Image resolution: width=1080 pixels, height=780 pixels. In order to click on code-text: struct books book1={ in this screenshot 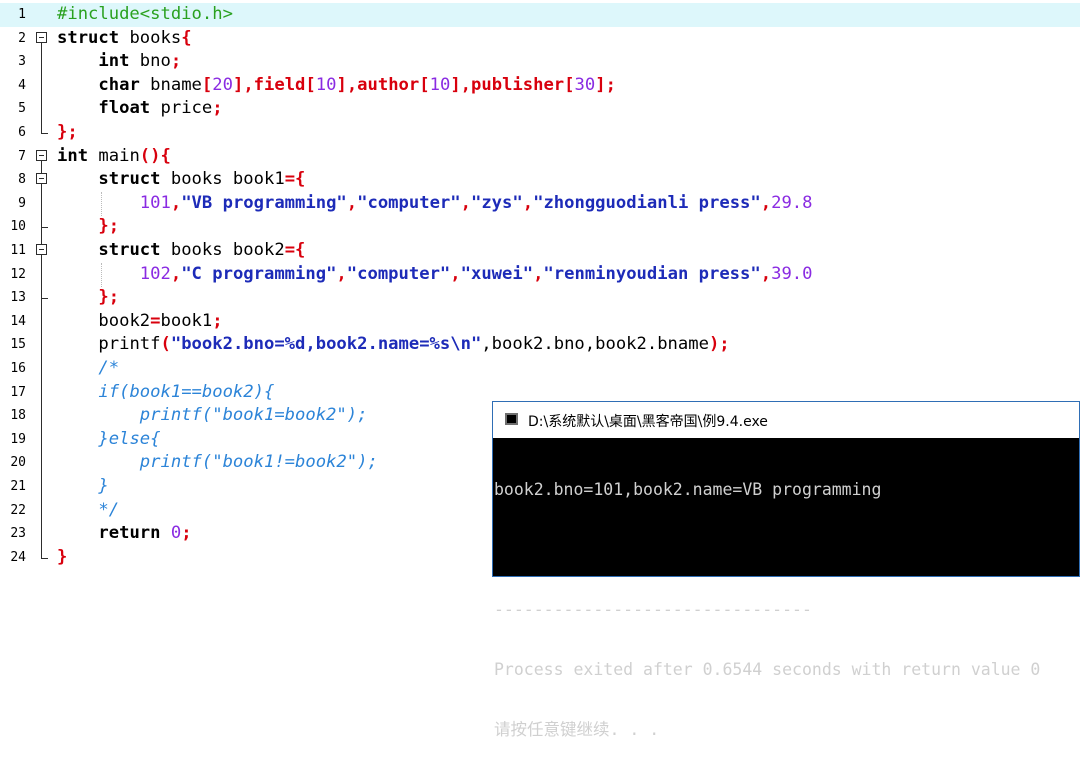, I will do `click(202, 179)`.